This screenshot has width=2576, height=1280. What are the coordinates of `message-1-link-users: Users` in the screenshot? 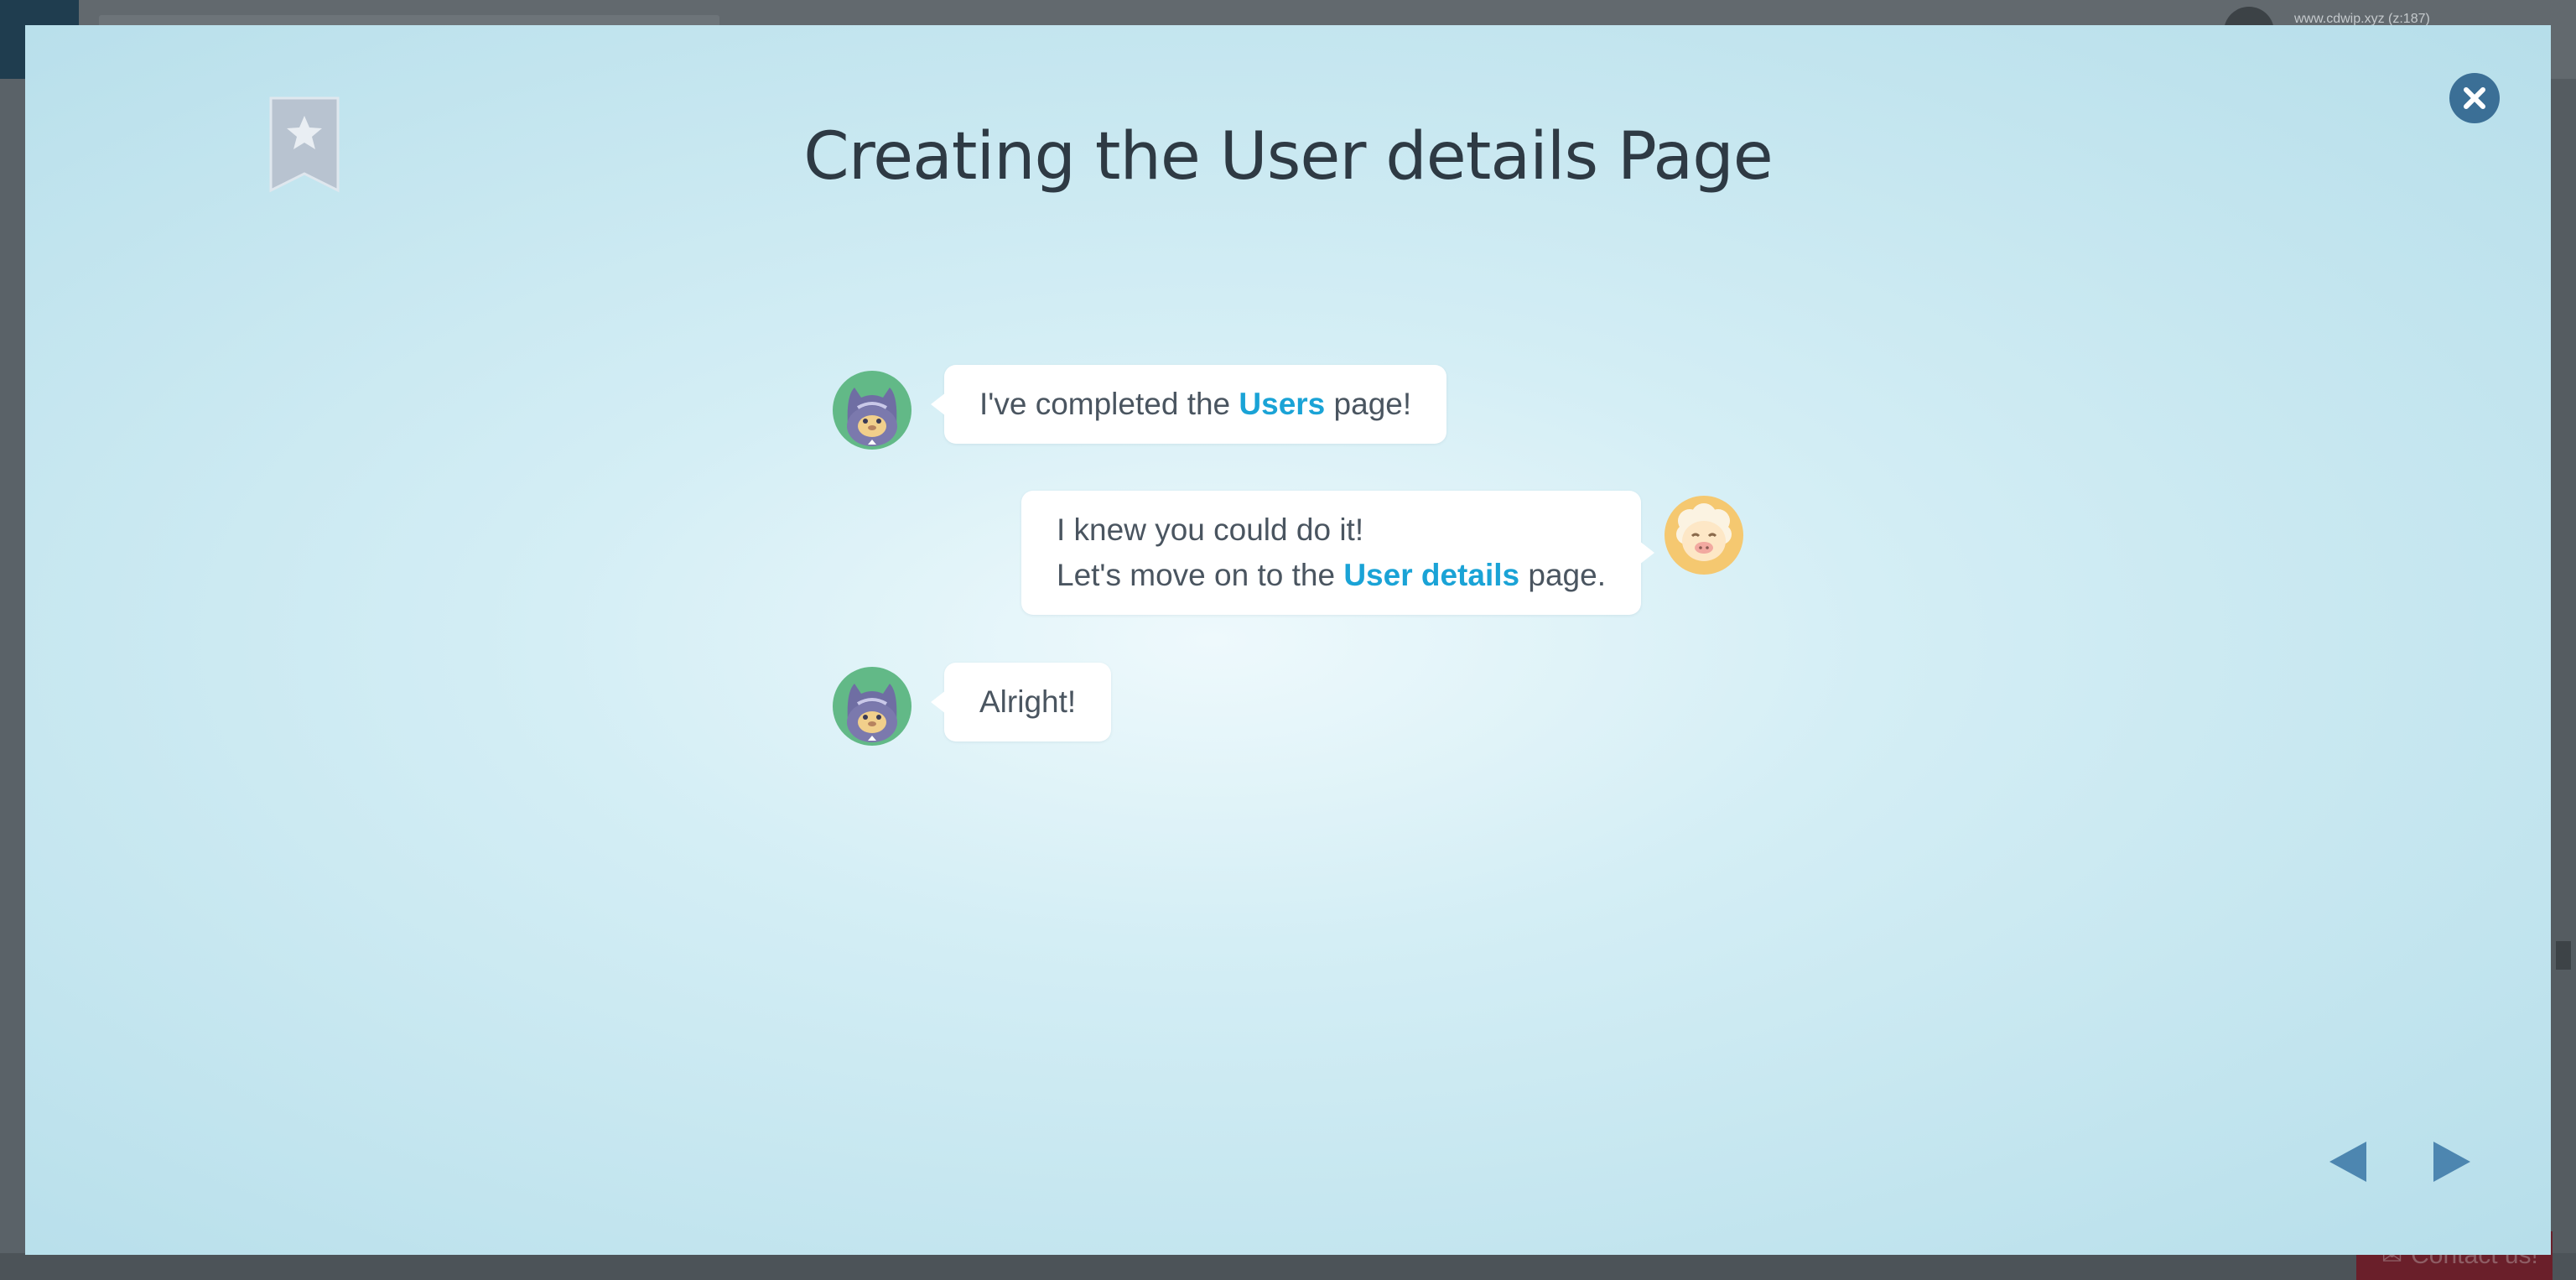 It's located at (1282, 404).